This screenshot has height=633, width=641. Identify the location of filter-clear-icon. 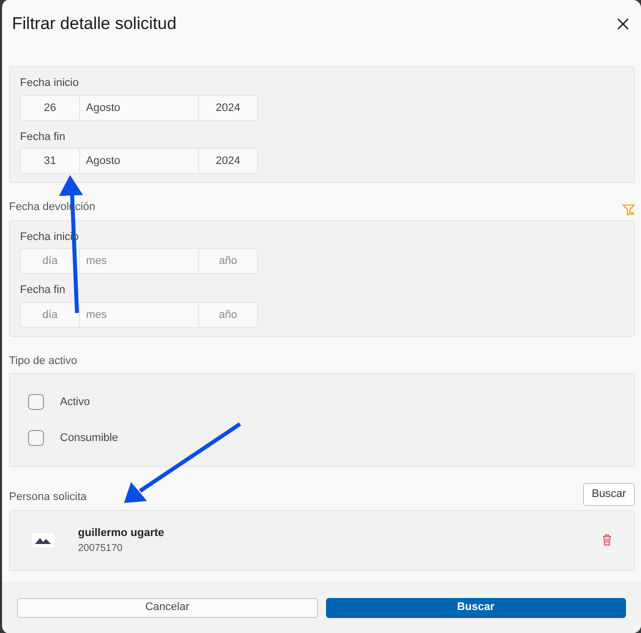
(628, 210).